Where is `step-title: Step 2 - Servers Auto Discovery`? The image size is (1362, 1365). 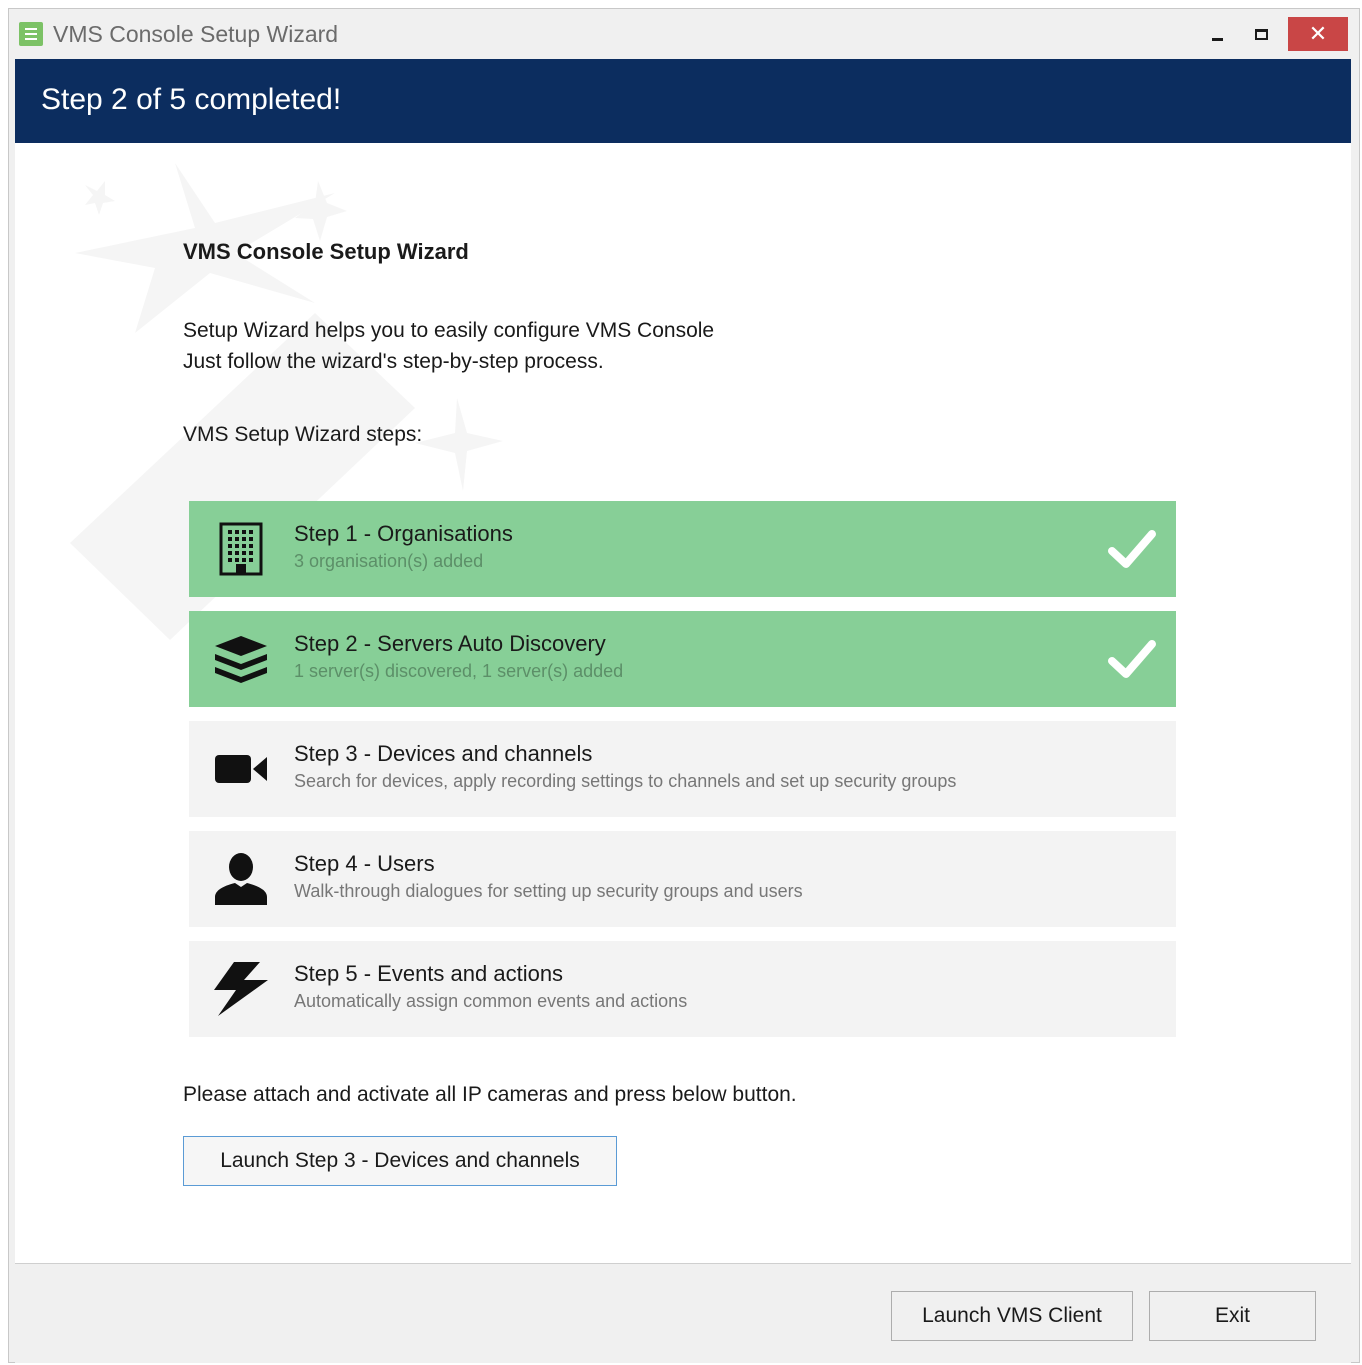 step-title: Step 2 - Servers Auto Discovery is located at coordinates (450, 643).